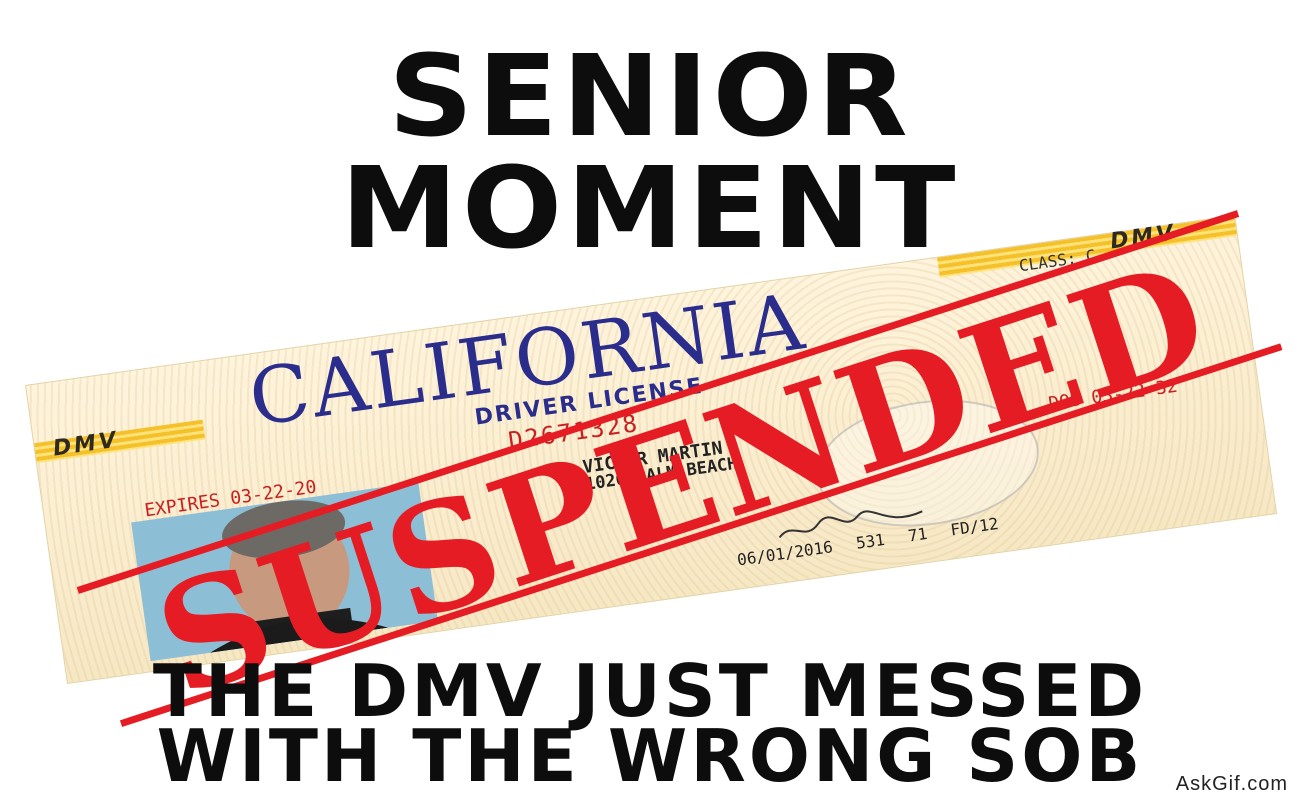 Image resolution: width=1300 pixels, height=800 pixels. What do you see at coordinates (86, 444) in the screenshot?
I see `dmv-mark-left: DMV` at bounding box center [86, 444].